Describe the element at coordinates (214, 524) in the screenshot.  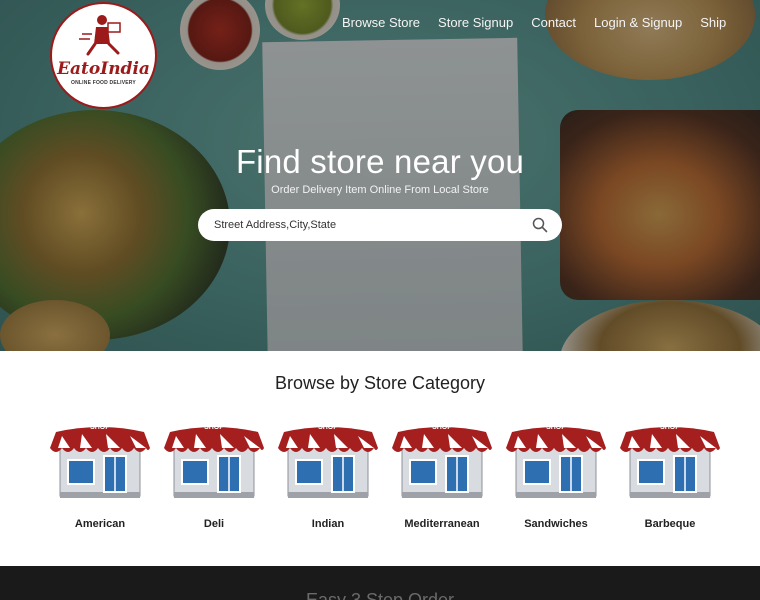
I see `category-label: Deli` at that location.